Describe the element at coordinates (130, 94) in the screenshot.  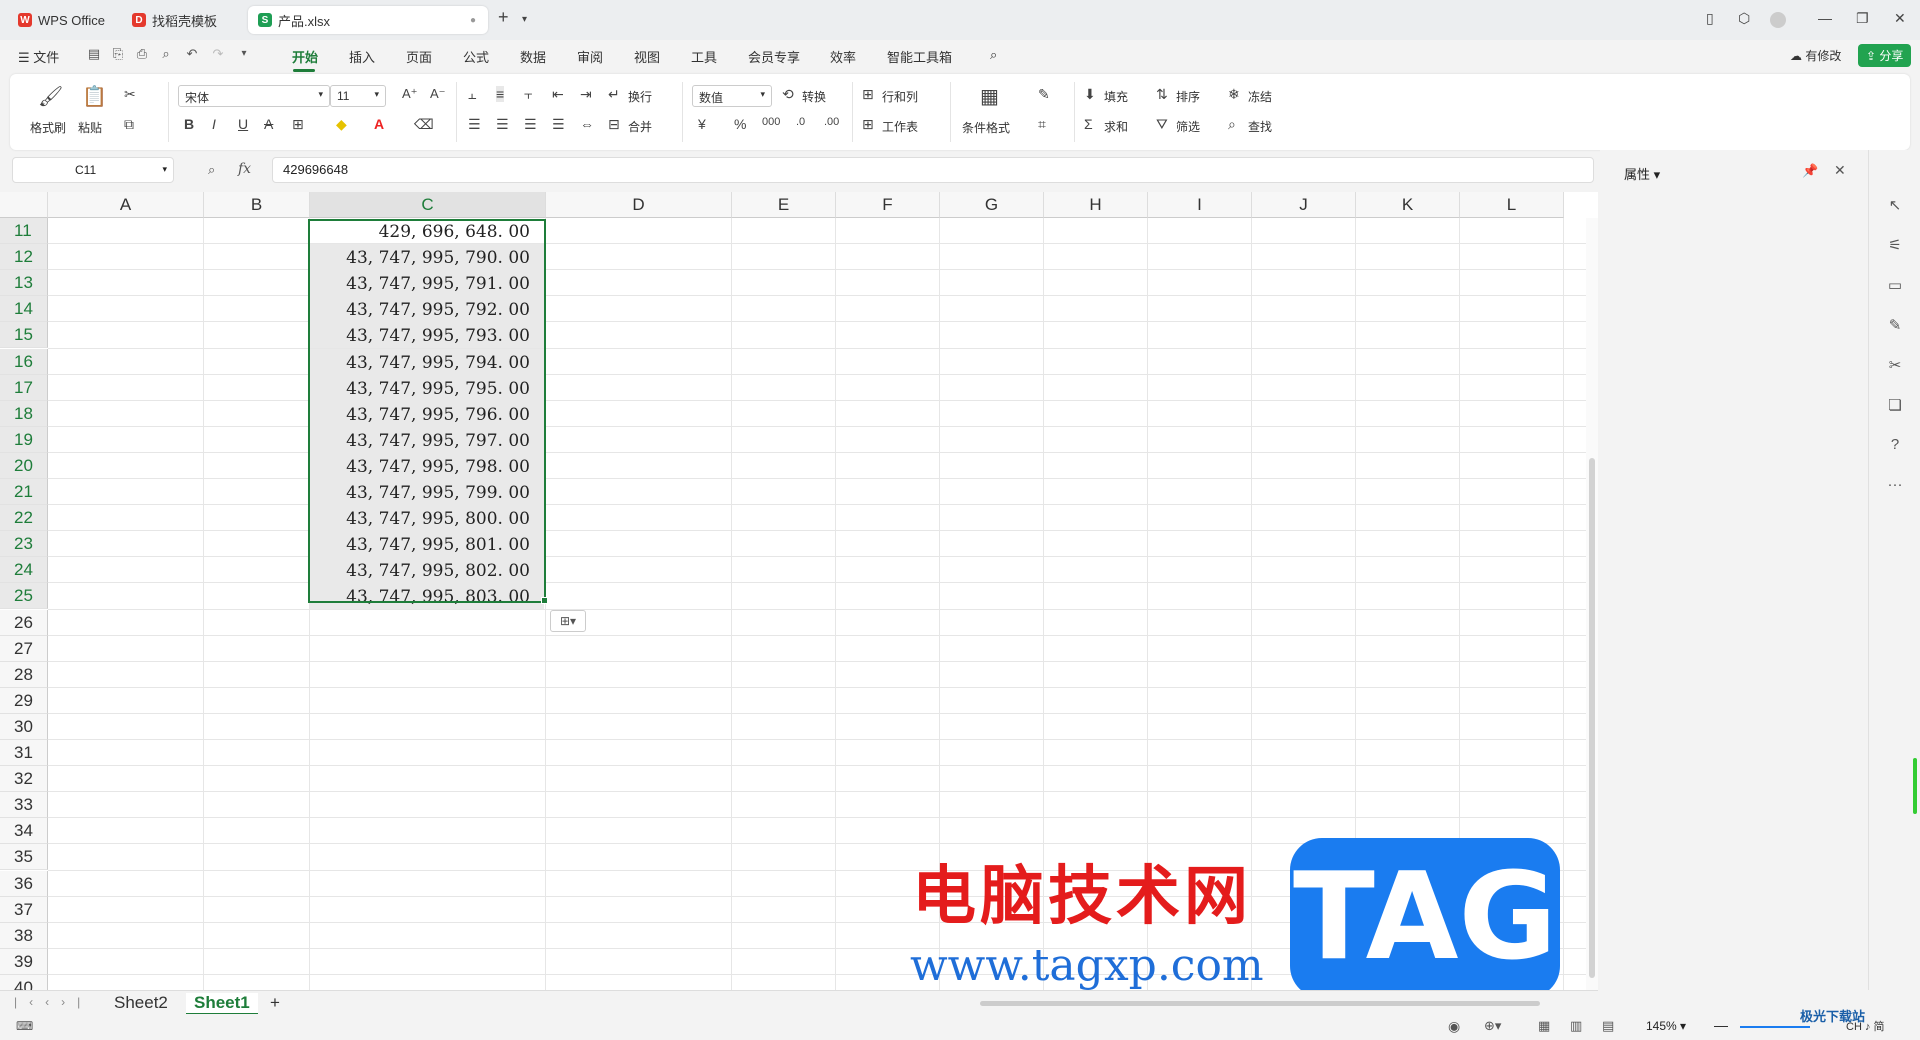
I see `cut-icon: ✂` at that location.